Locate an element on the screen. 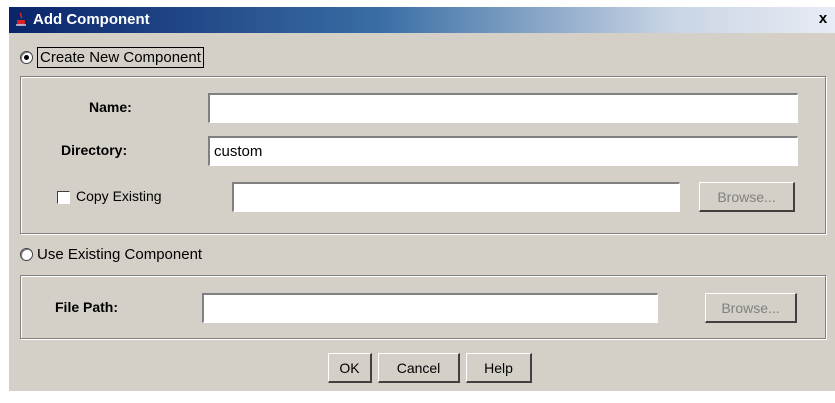 This screenshot has width=835, height=403. close-button: x is located at coordinates (823, 19).